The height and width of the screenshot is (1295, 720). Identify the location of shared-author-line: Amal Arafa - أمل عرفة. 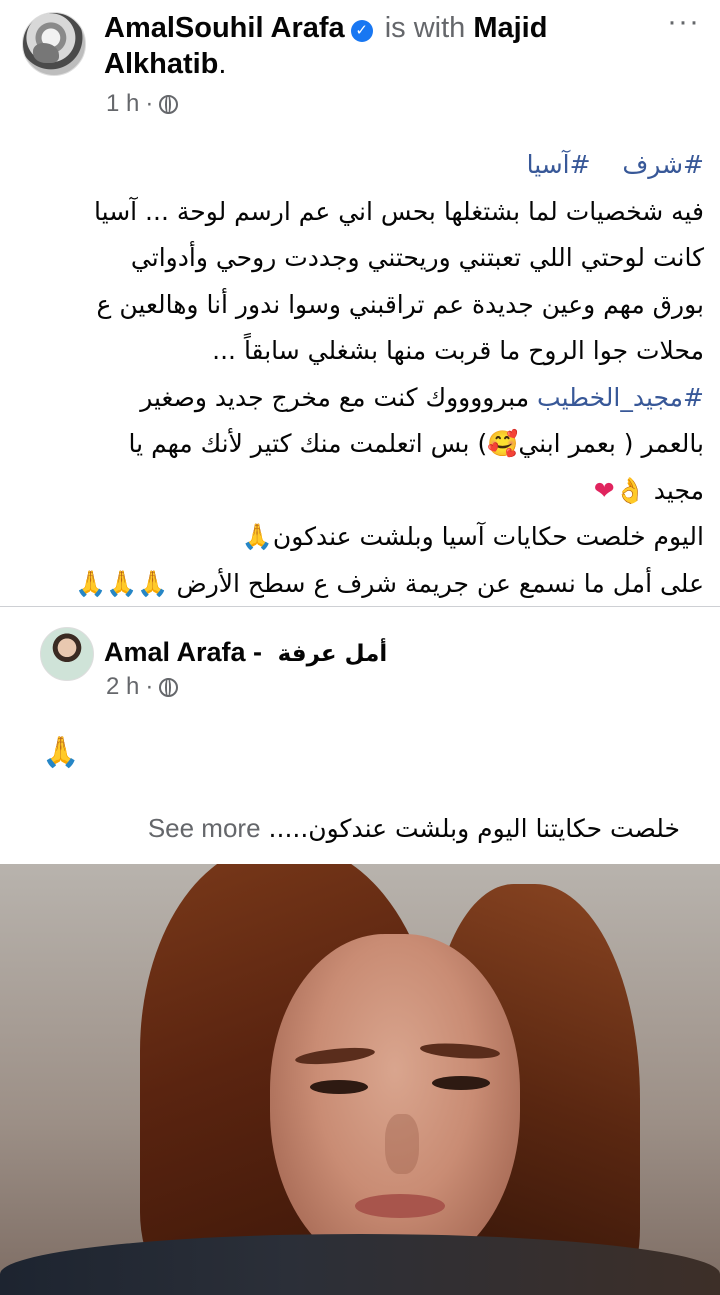
(245, 653).